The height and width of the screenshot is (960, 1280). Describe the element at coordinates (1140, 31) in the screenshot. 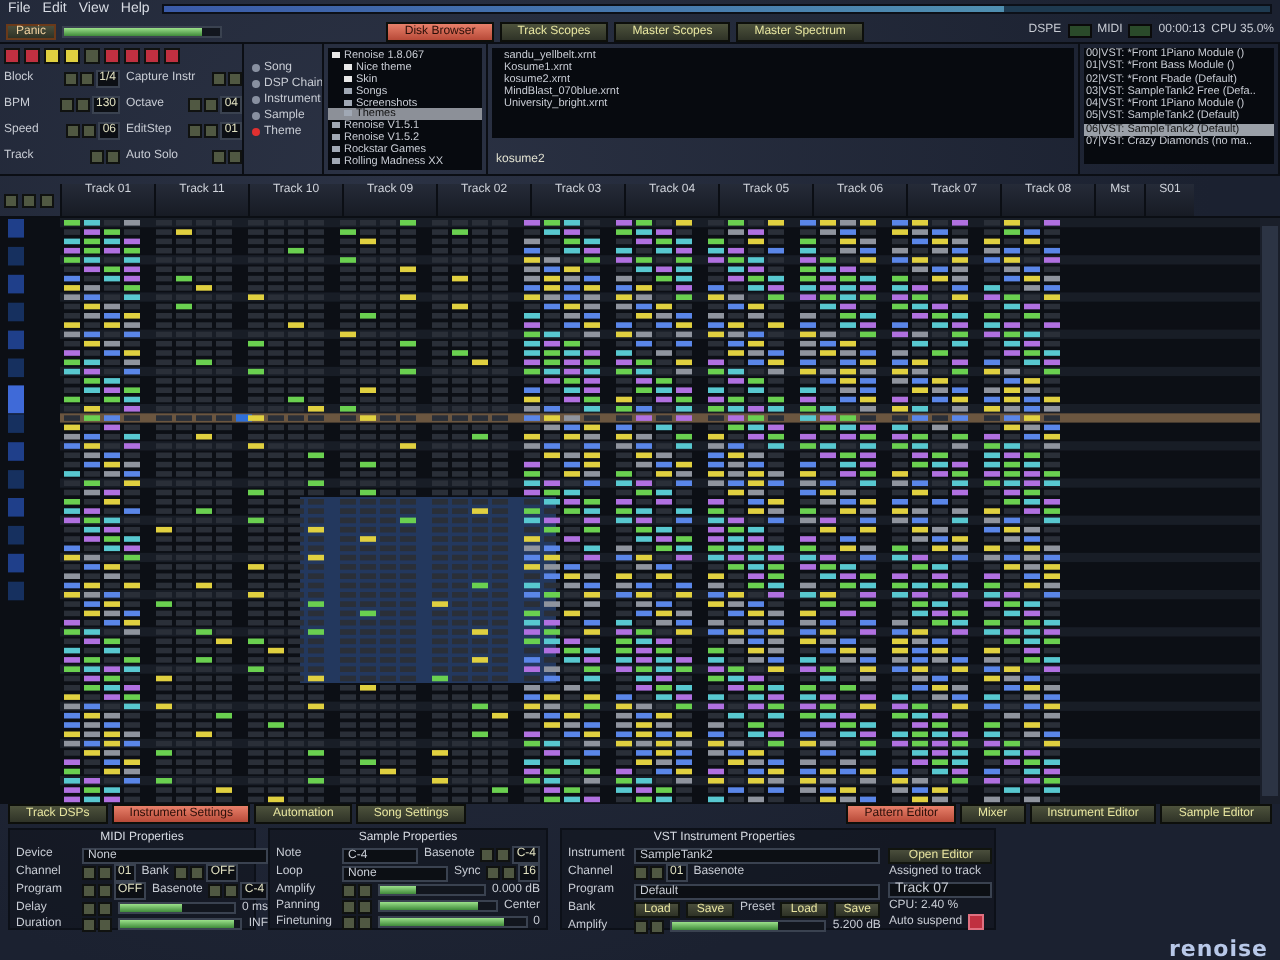

I see `midi-led-icon` at that location.